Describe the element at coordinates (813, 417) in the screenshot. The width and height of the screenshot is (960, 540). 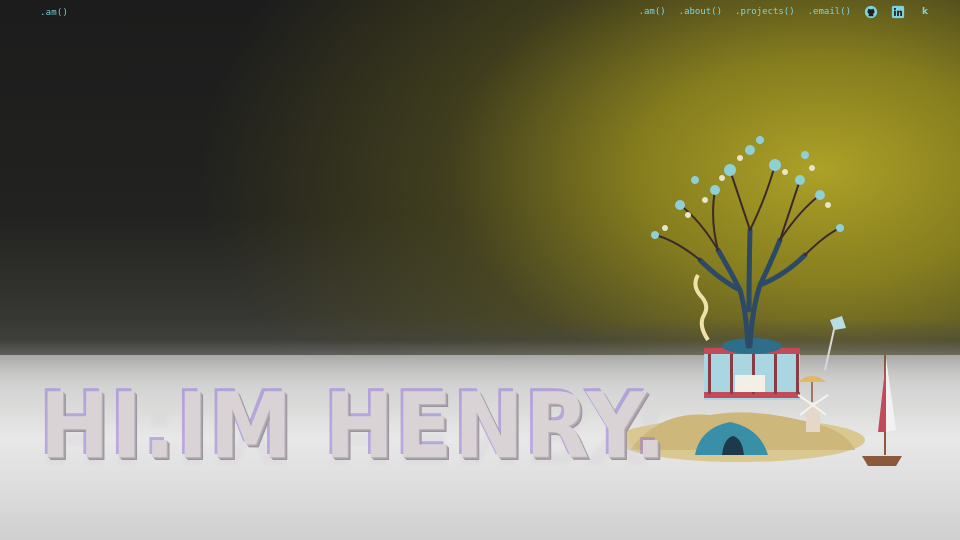
I see `windmill-body` at that location.